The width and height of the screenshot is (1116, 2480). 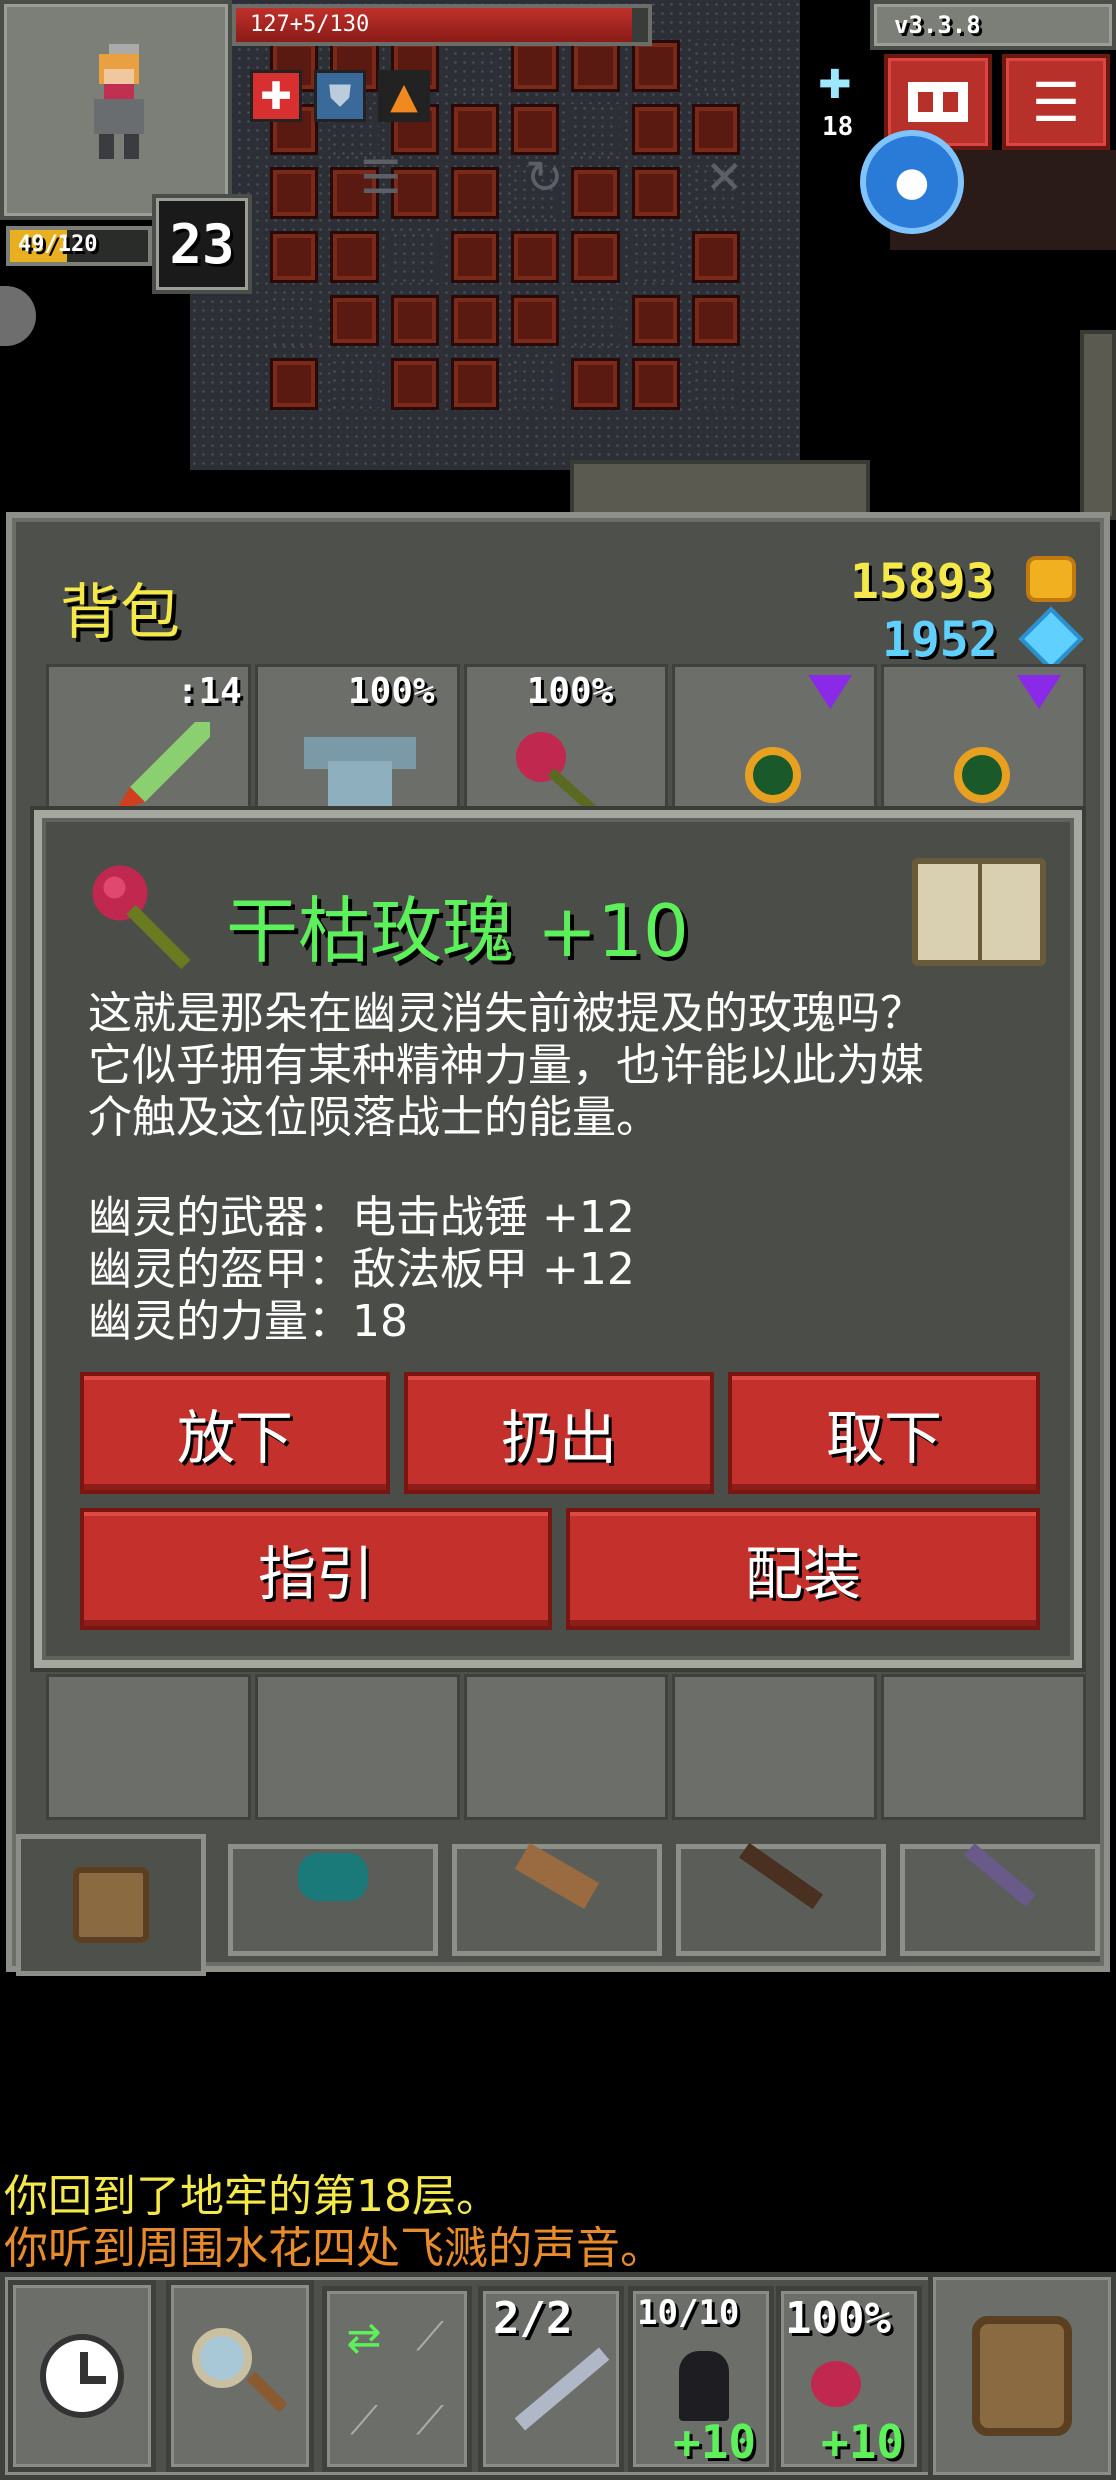 What do you see at coordinates (803, 1569) in the screenshot?
I see `equip-button: 配装` at bounding box center [803, 1569].